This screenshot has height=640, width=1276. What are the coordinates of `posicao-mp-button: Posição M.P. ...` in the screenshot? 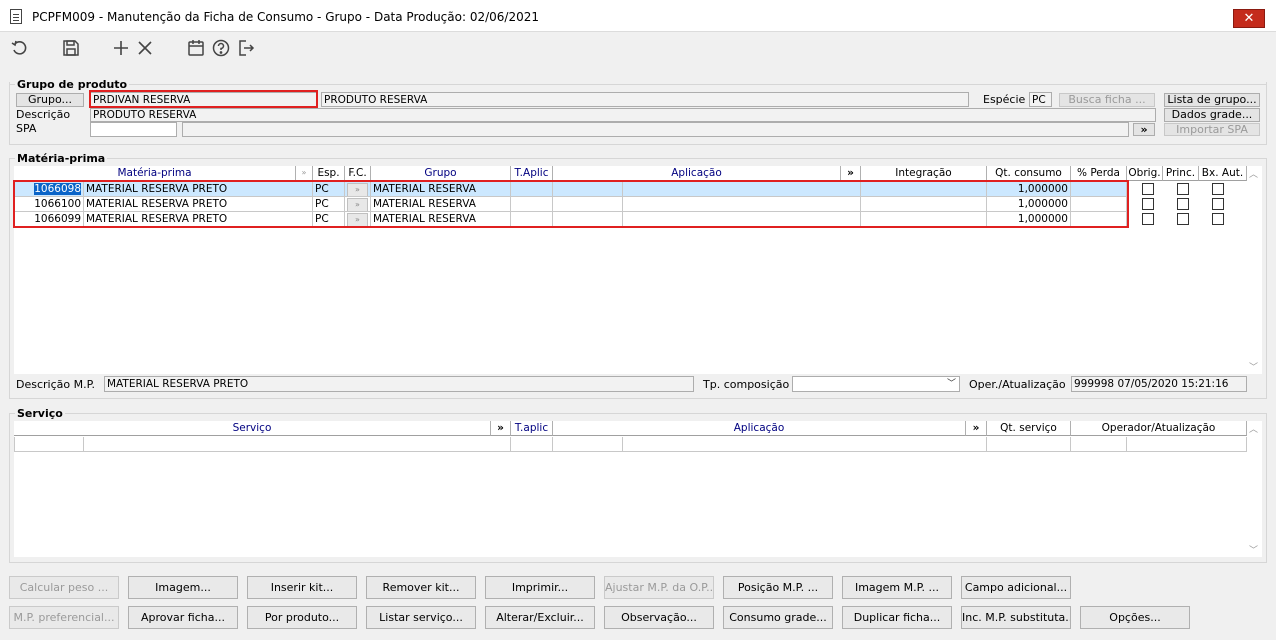 It's located at (778, 587).